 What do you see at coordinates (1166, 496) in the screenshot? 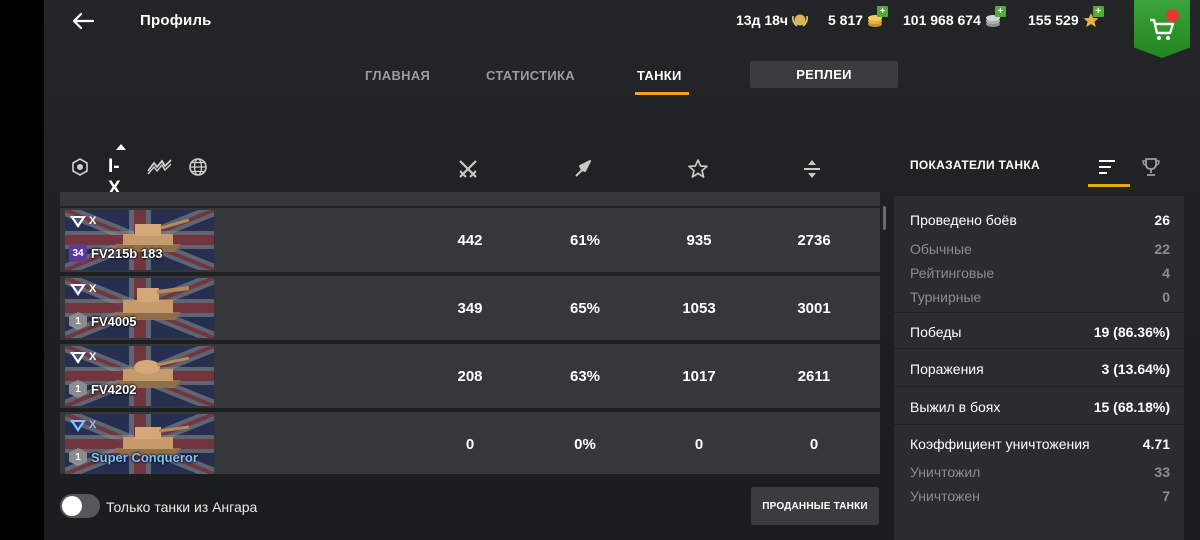
I see `stat-value: 7` at bounding box center [1166, 496].